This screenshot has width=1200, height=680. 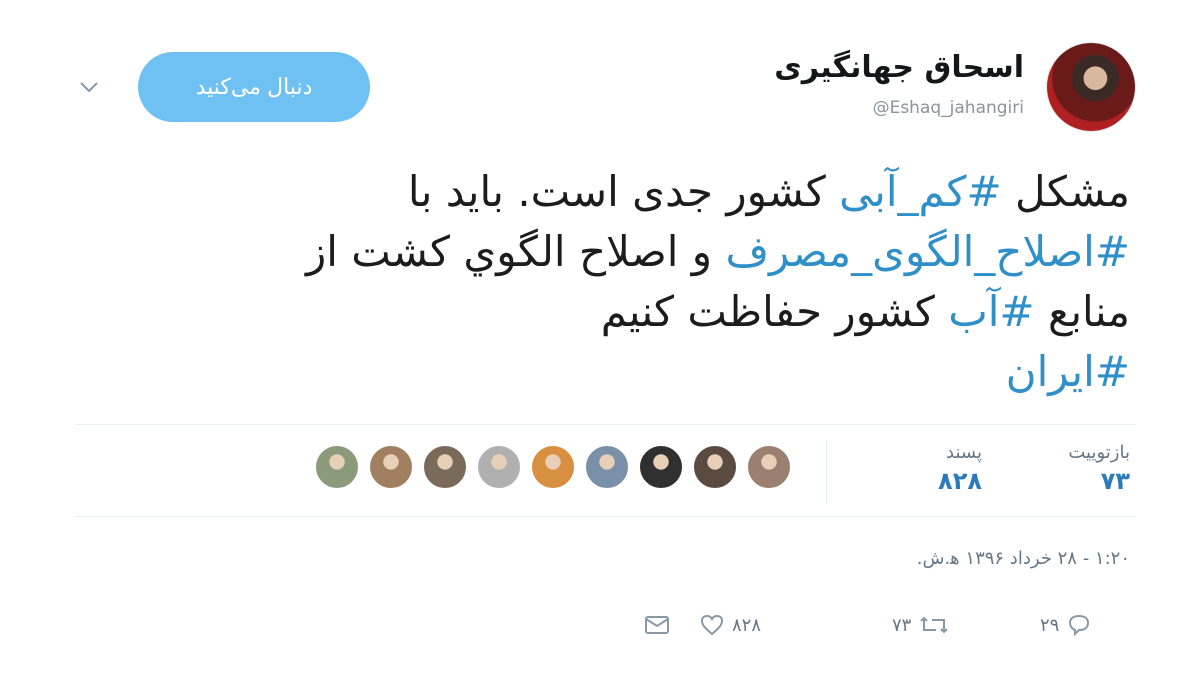 I want to click on user-handle: @Eshaq_jahangiri, so click(x=948, y=108).